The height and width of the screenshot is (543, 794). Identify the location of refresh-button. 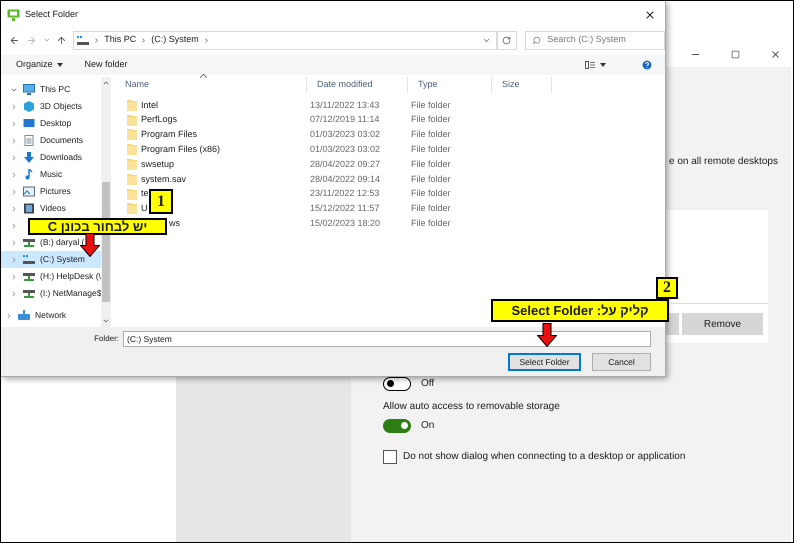
(507, 40).